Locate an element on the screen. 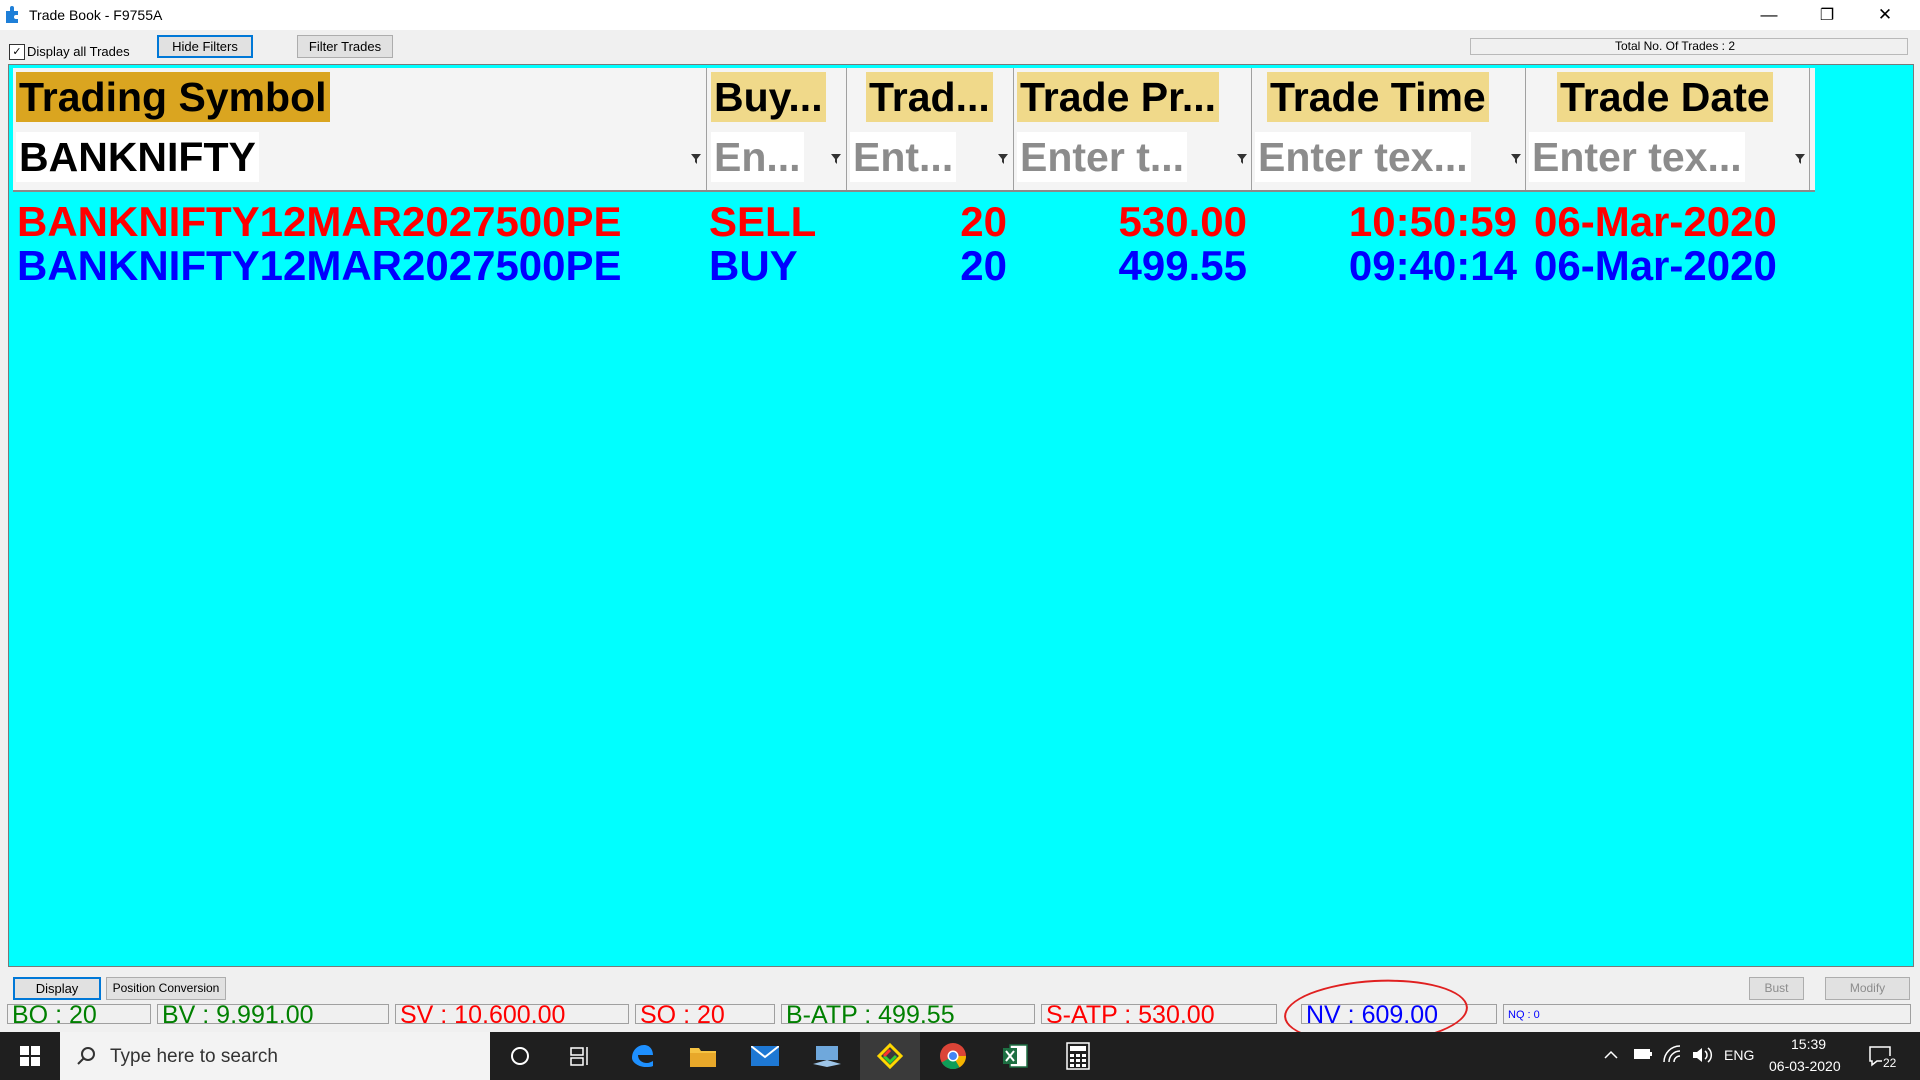 This screenshot has width=1920, height=1080. window-title: Trade Book - F9755A is located at coordinates (96, 15).